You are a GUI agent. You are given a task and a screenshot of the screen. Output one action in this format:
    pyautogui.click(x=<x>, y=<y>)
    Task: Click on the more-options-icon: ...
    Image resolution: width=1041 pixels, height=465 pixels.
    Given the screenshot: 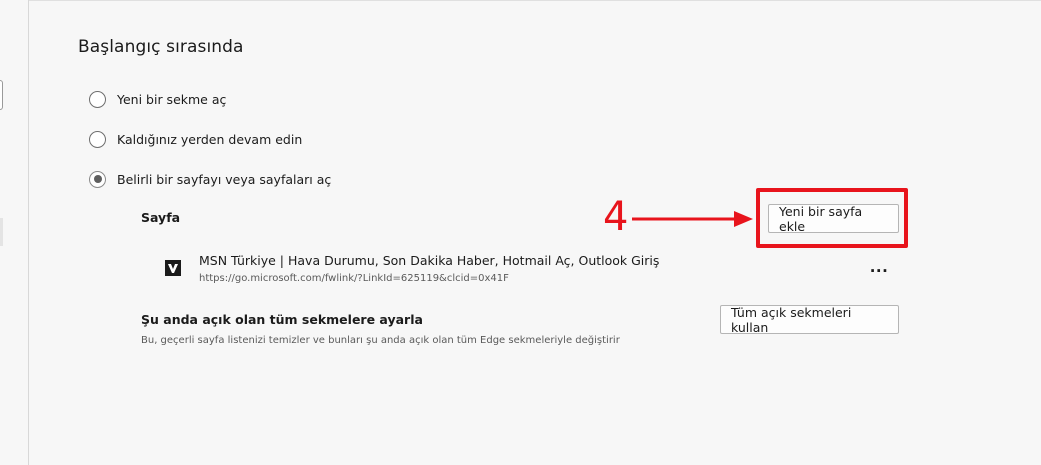 What is the action you would take?
    pyautogui.click(x=879, y=267)
    